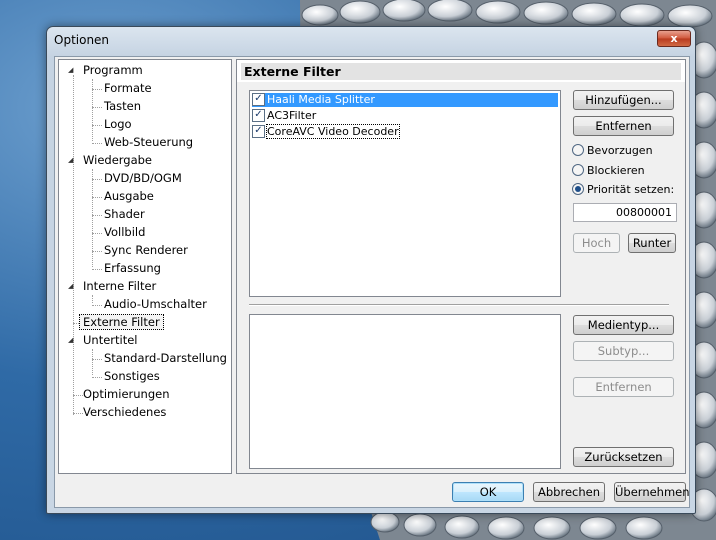 The image size is (716, 540). I want to click on tree-item-label: Untertitel, so click(110, 340).